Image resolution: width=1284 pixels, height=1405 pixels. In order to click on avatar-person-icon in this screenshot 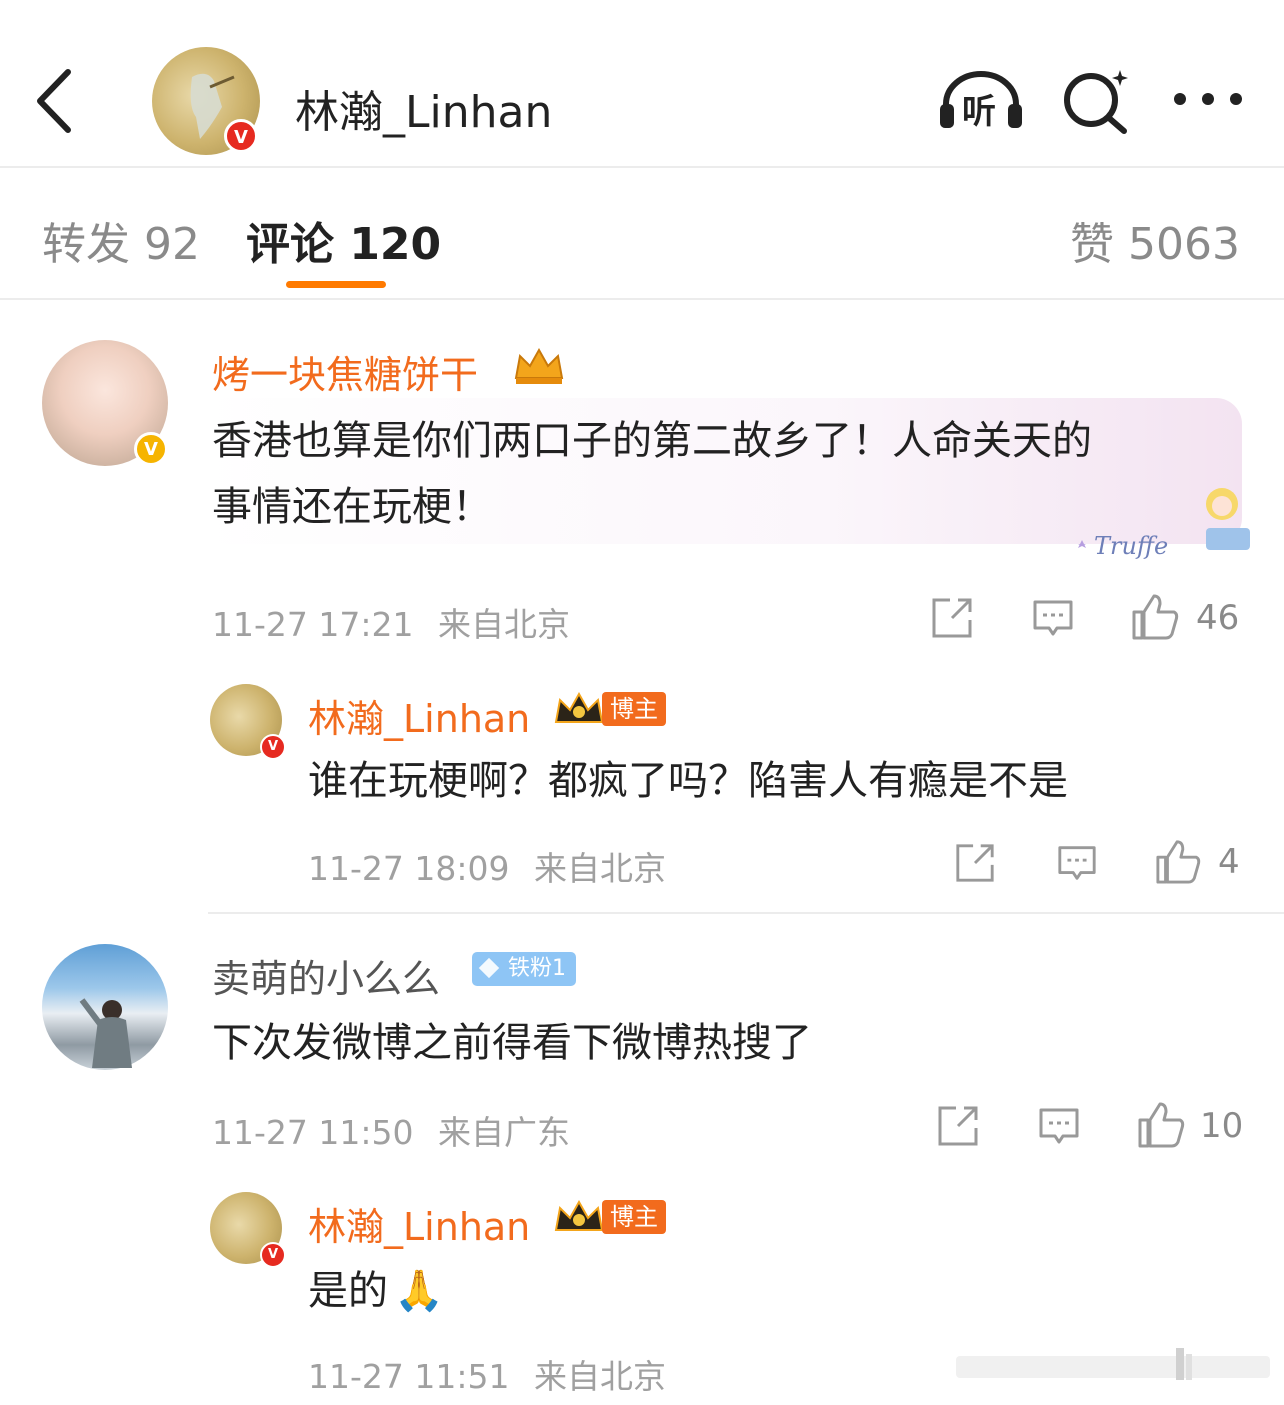, I will do `click(105, 1033)`.